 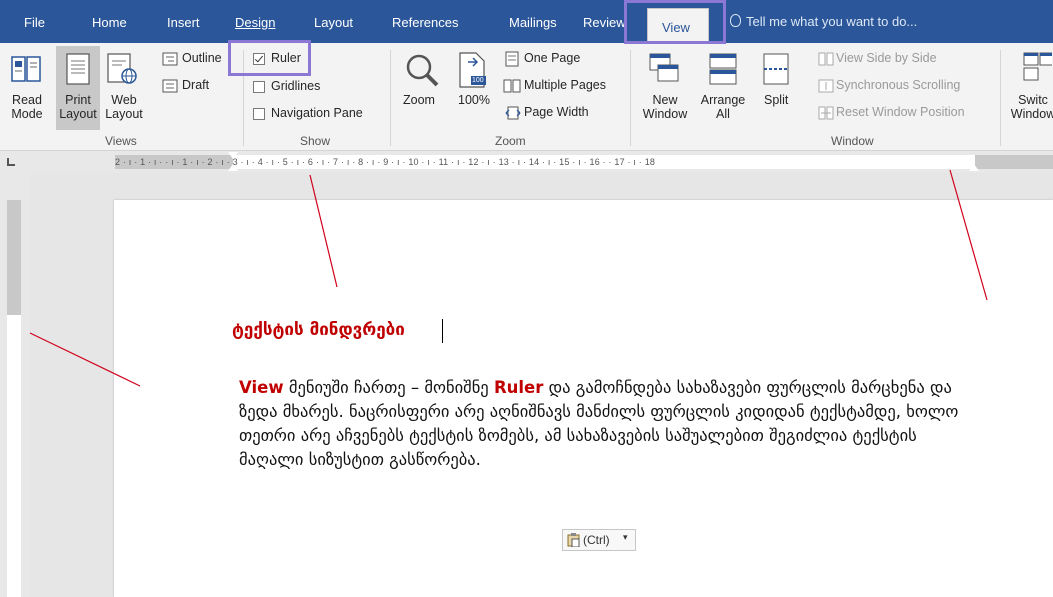 I want to click on ruler-top-margin-zone, so click(x=14, y=257).